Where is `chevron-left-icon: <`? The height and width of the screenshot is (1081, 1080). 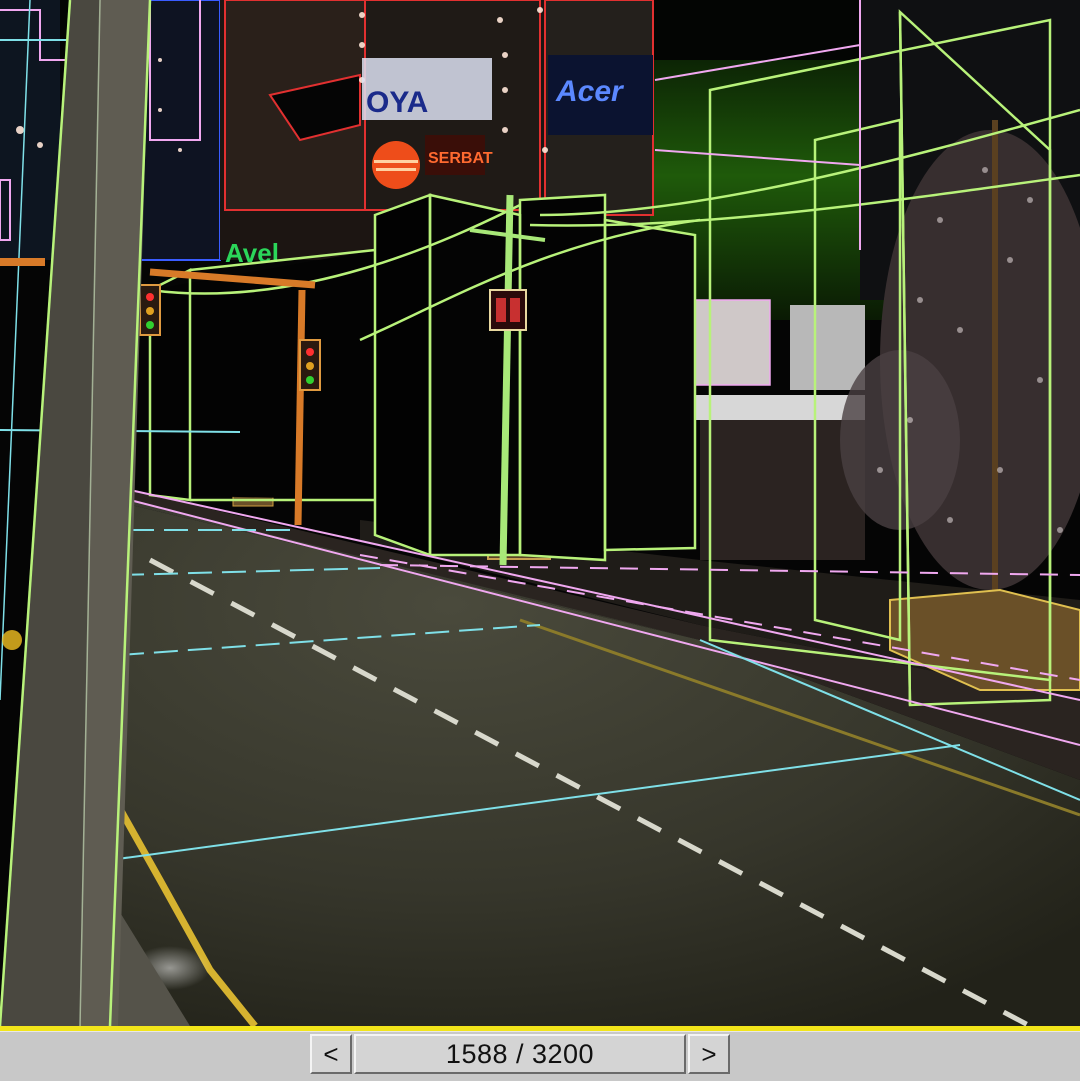 chevron-left-icon: < is located at coordinates (331, 1053).